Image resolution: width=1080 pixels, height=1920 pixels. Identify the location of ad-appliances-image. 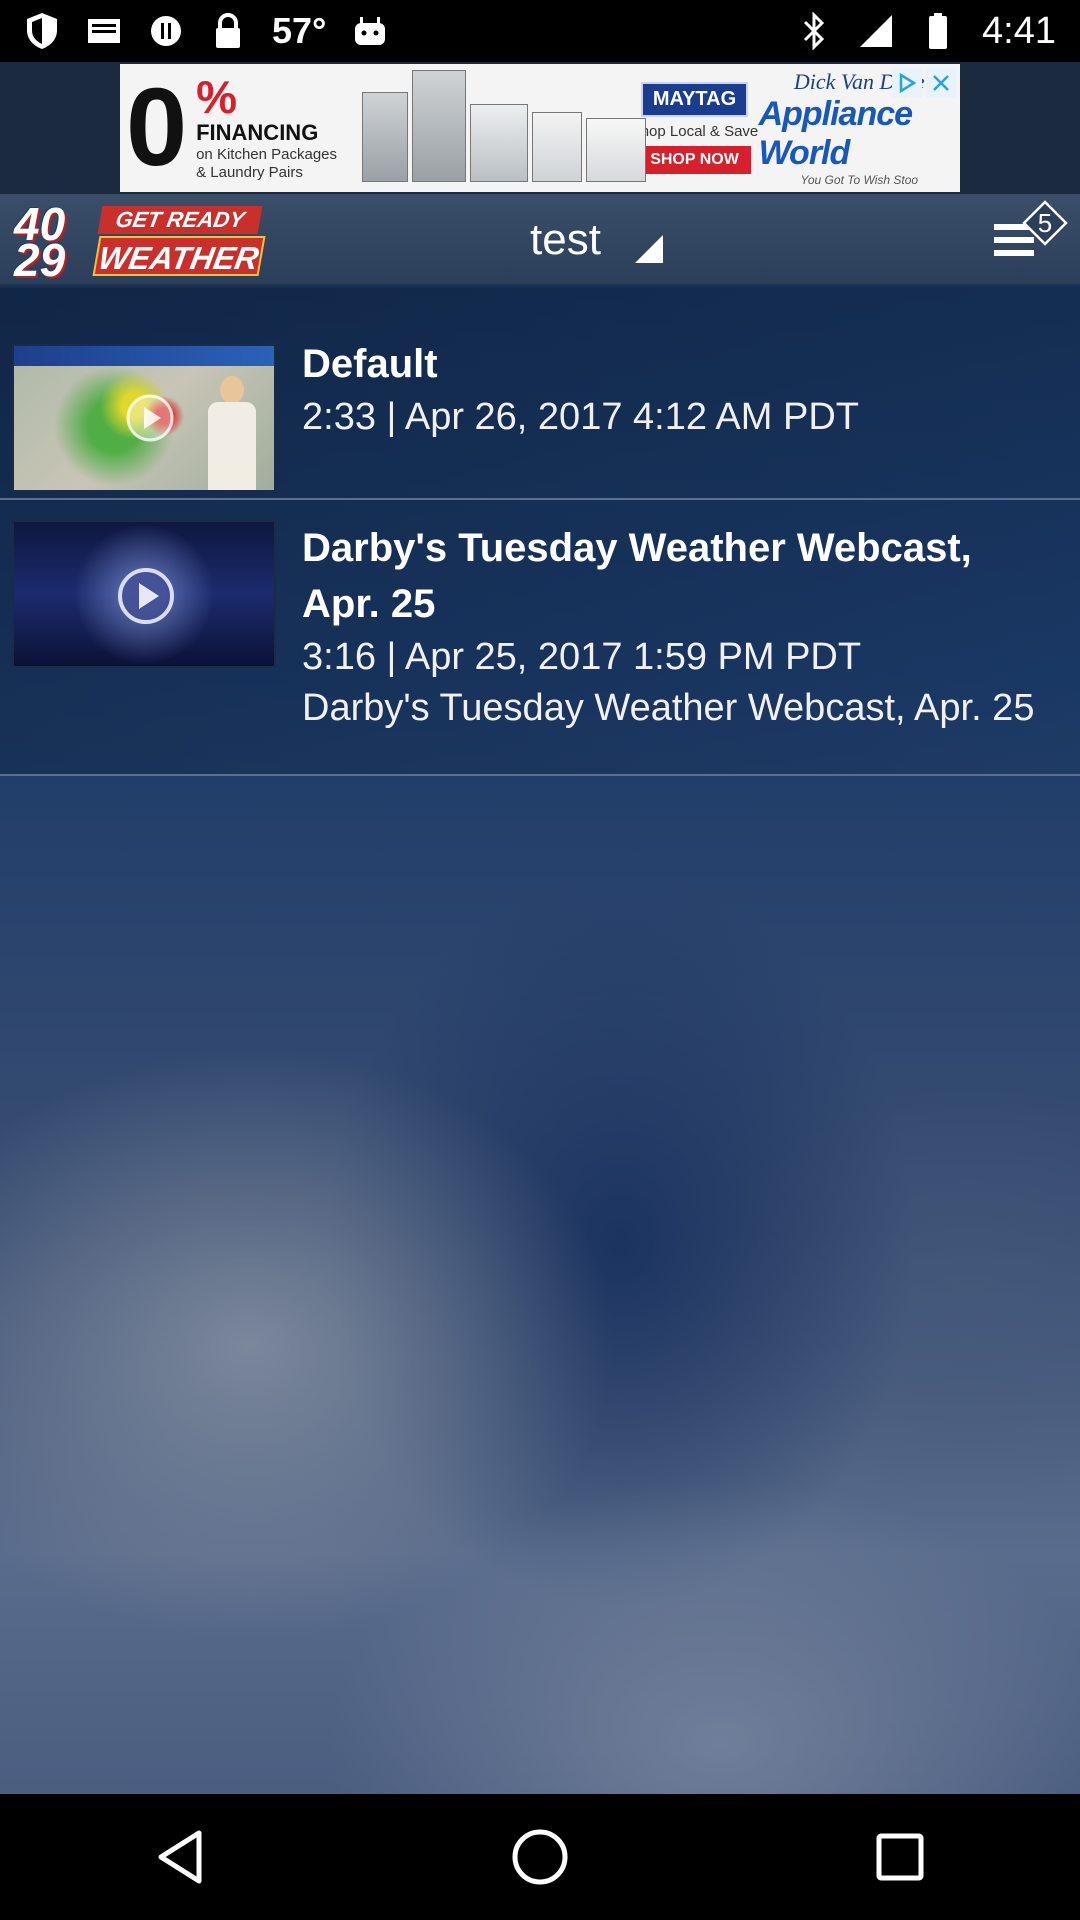
(501, 128).